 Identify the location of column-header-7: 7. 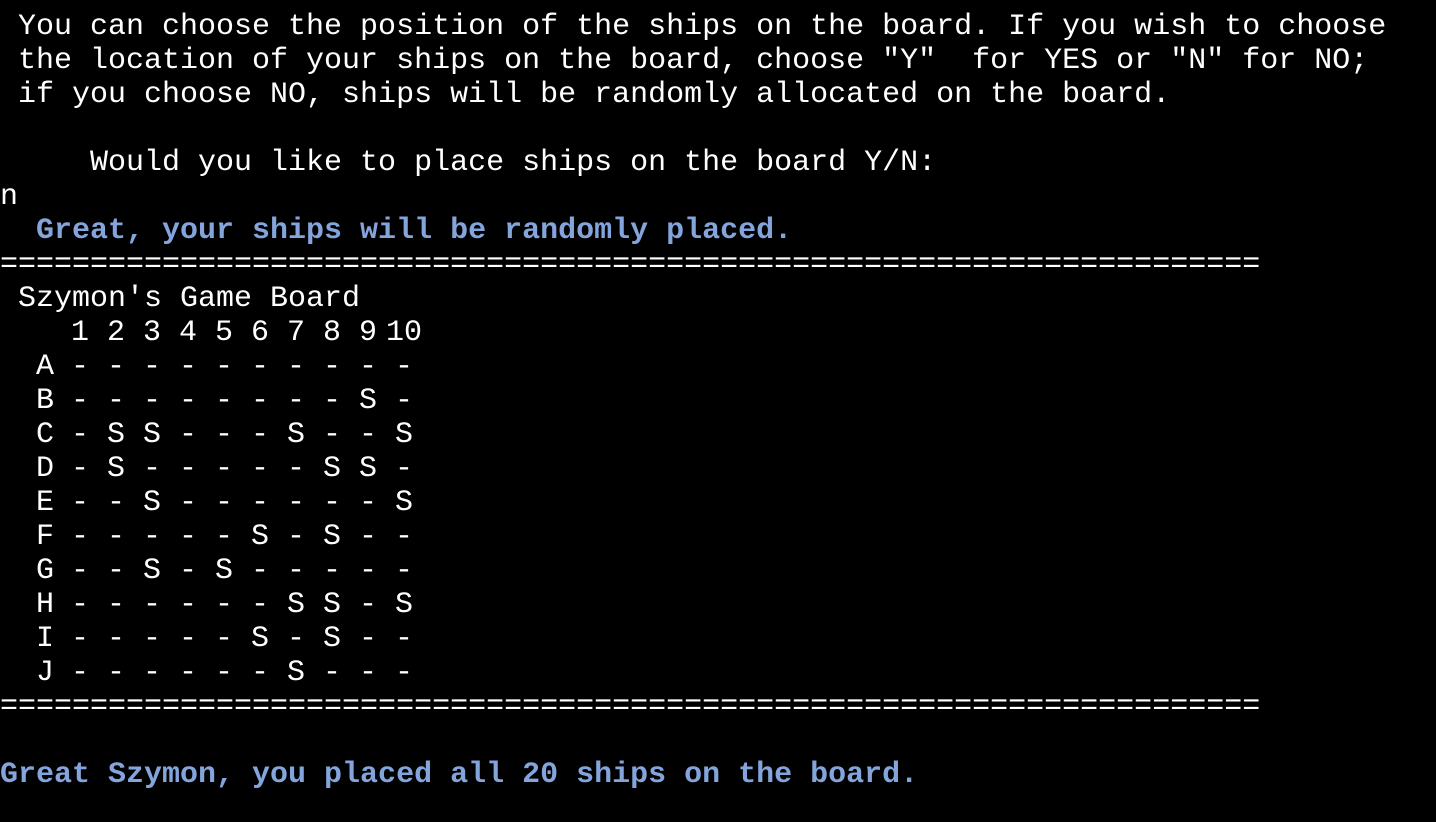
(295, 333).